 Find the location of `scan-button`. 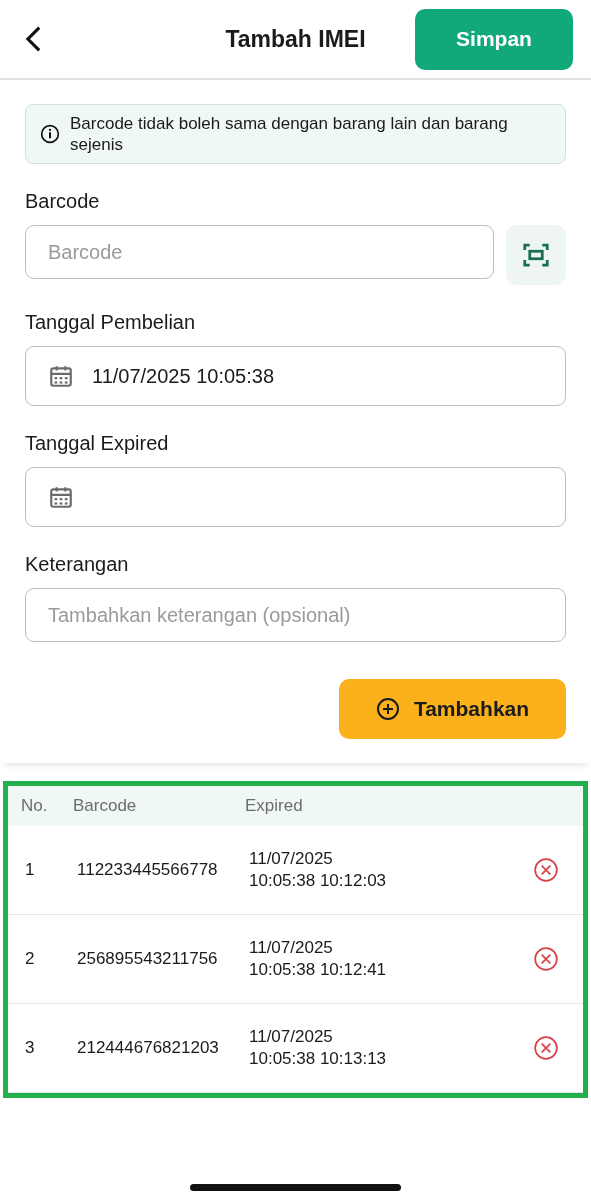

scan-button is located at coordinates (536, 255).